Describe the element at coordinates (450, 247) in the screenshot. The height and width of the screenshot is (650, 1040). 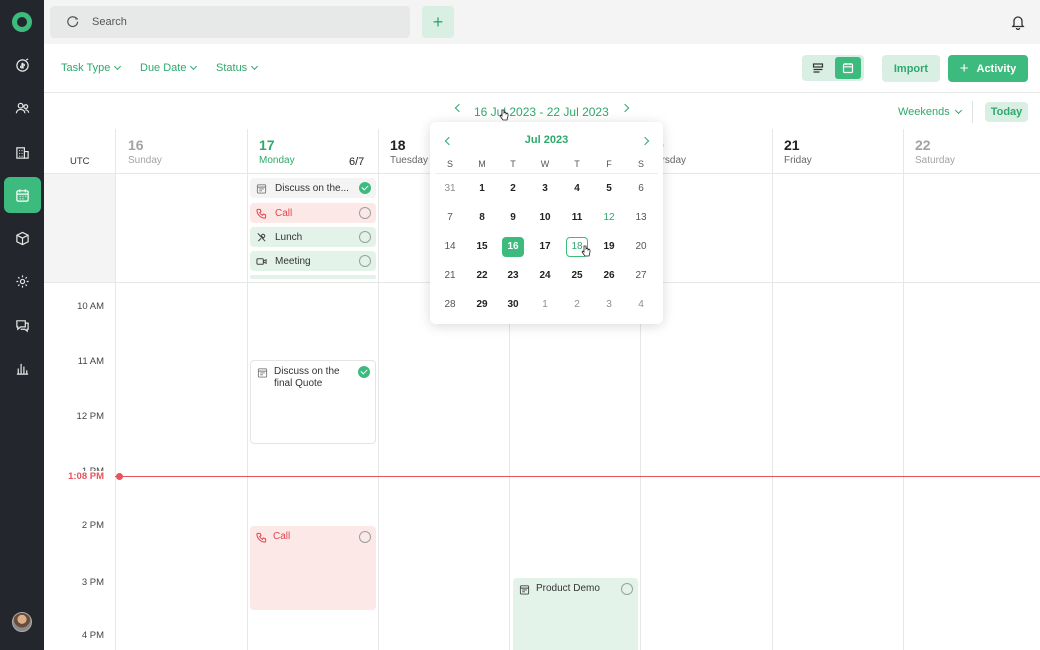
I see `date-cell: 14` at that location.